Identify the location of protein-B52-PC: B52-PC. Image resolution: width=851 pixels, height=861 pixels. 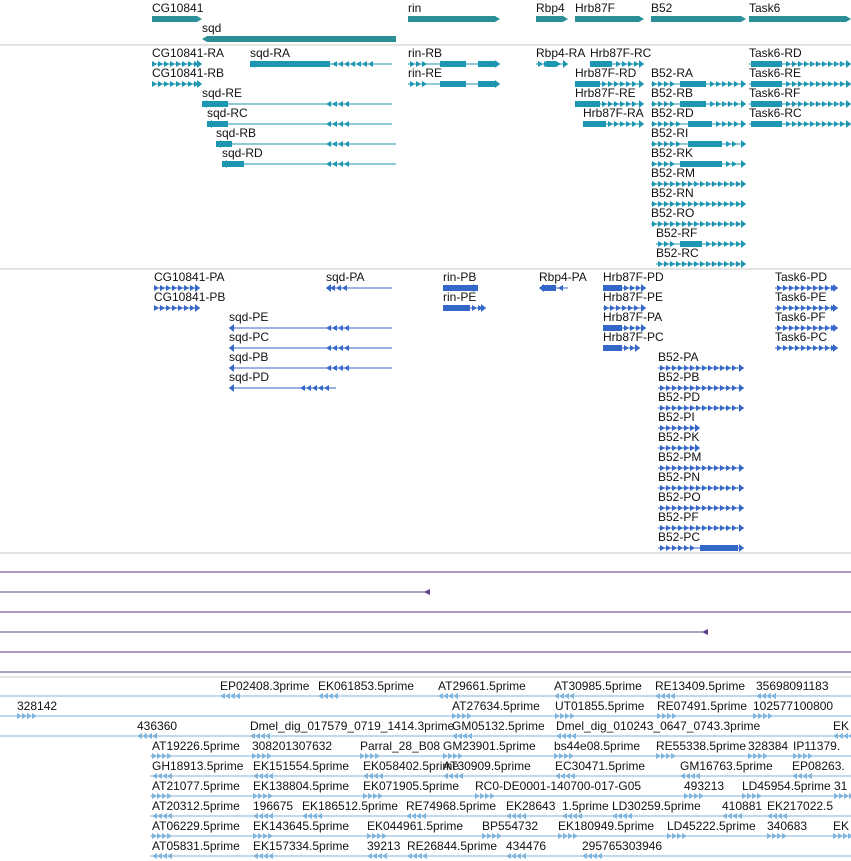
(701, 541).